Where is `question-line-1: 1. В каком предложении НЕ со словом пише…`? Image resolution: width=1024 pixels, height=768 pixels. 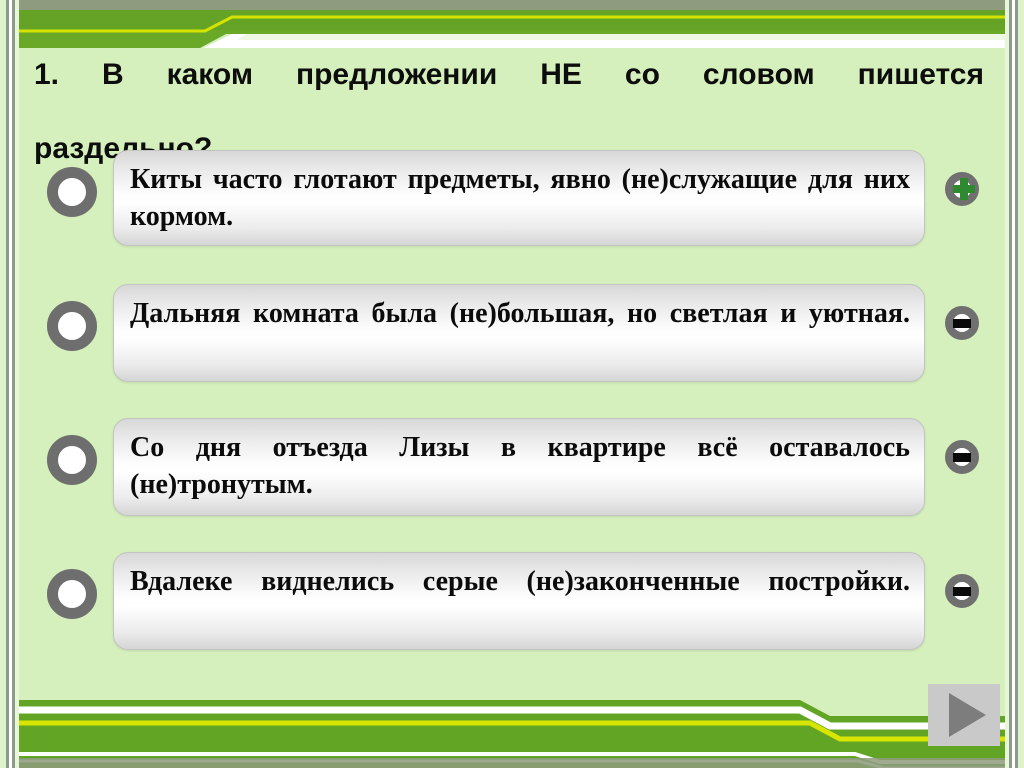
question-line-1: 1. В каком предложении НЕ со словом пише… is located at coordinates (509, 74).